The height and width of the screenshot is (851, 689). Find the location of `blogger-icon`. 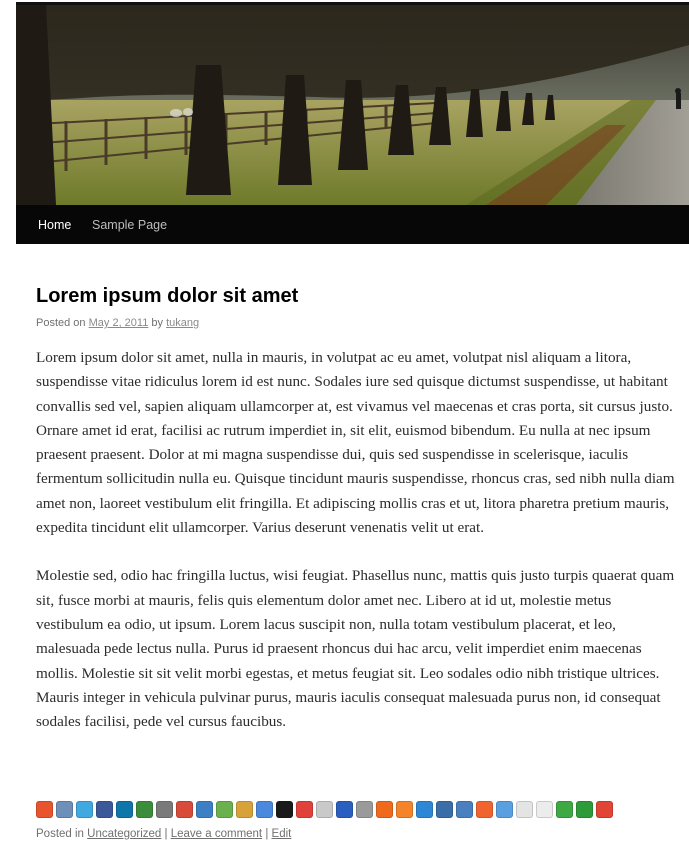

blogger-icon is located at coordinates (384, 809).